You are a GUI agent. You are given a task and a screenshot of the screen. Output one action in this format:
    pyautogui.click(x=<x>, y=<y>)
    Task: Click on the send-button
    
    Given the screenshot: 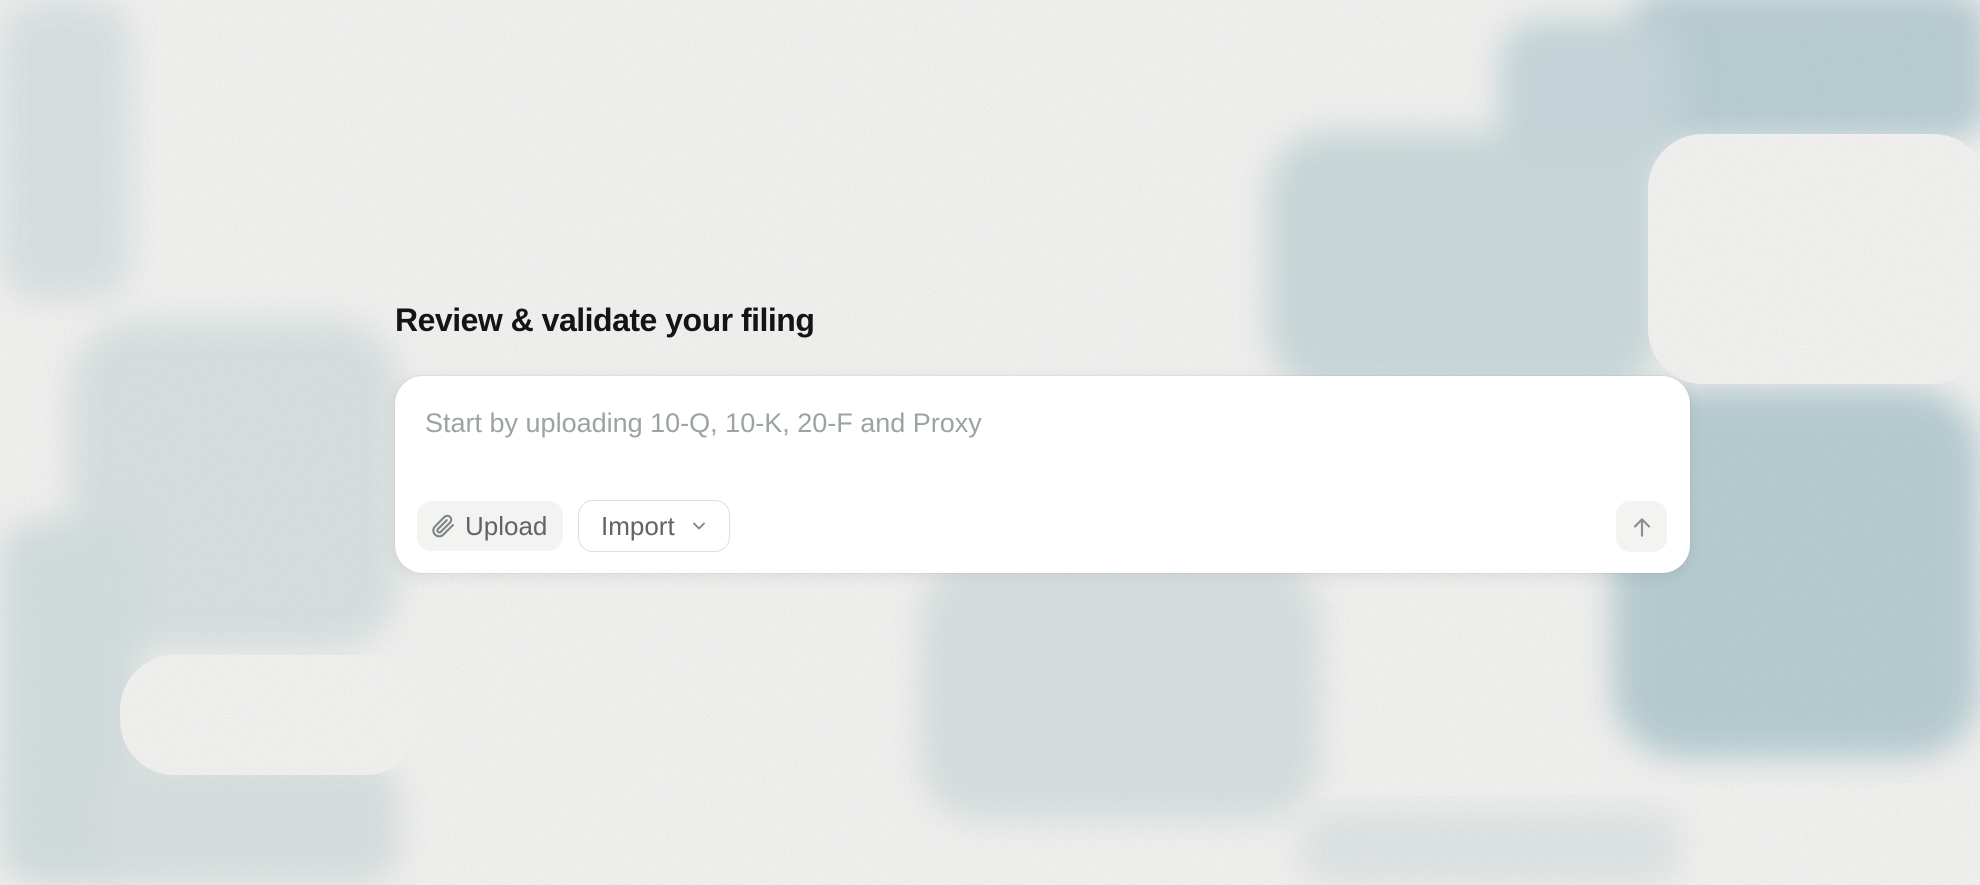 What is the action you would take?
    pyautogui.click(x=1641, y=526)
    